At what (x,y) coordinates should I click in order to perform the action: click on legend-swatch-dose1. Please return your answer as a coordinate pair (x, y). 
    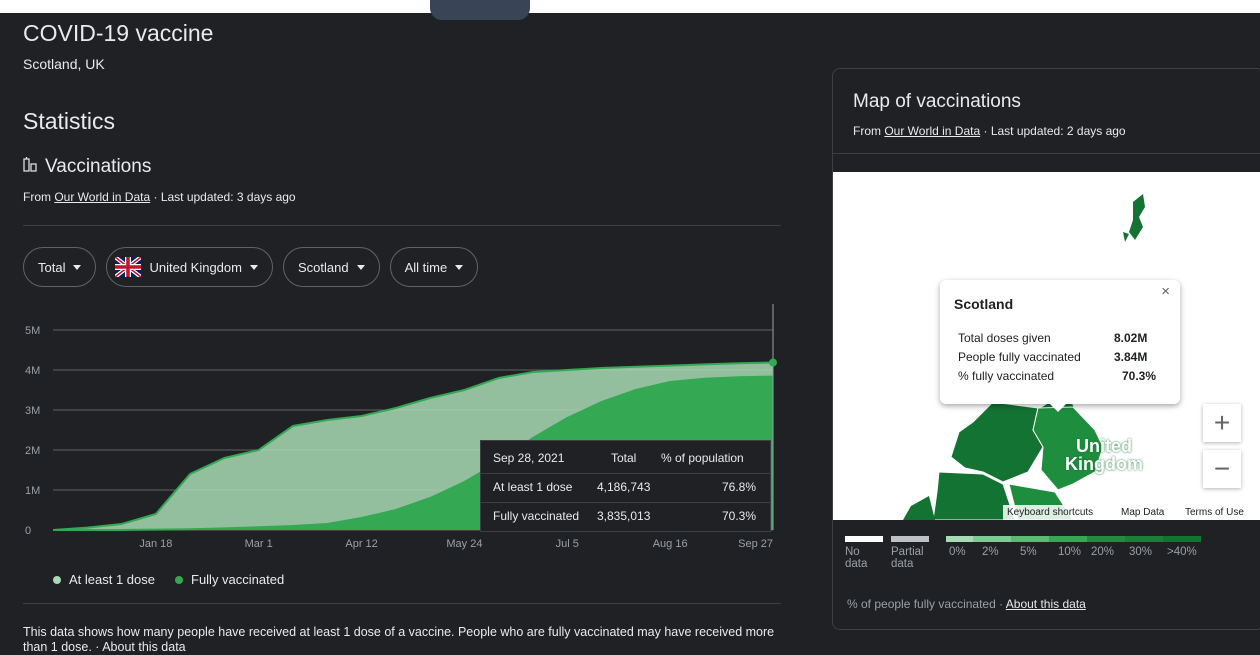
    Looking at the image, I should click on (57, 579).